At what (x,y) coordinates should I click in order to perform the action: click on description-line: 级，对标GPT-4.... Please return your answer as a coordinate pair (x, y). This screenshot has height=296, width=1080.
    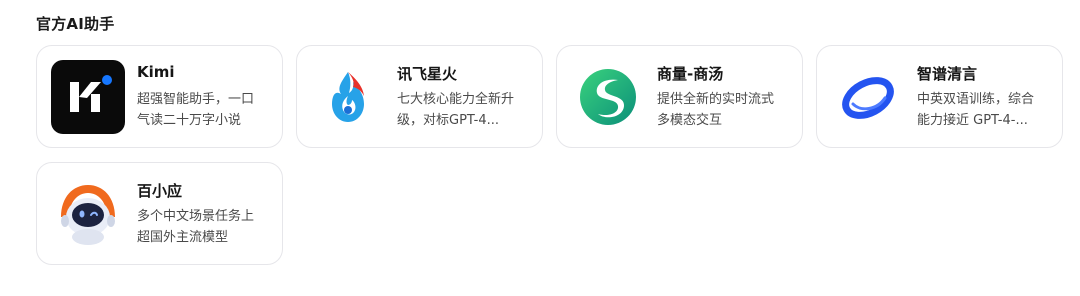
    Looking at the image, I should click on (448, 120).